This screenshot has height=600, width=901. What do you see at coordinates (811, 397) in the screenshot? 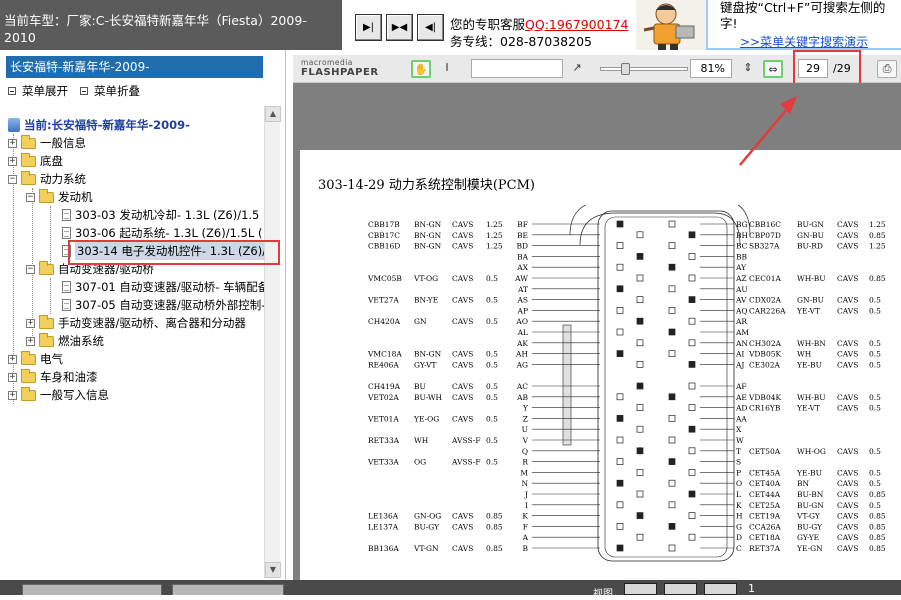
I see `wire-color-label: WH-BU` at bounding box center [811, 397].